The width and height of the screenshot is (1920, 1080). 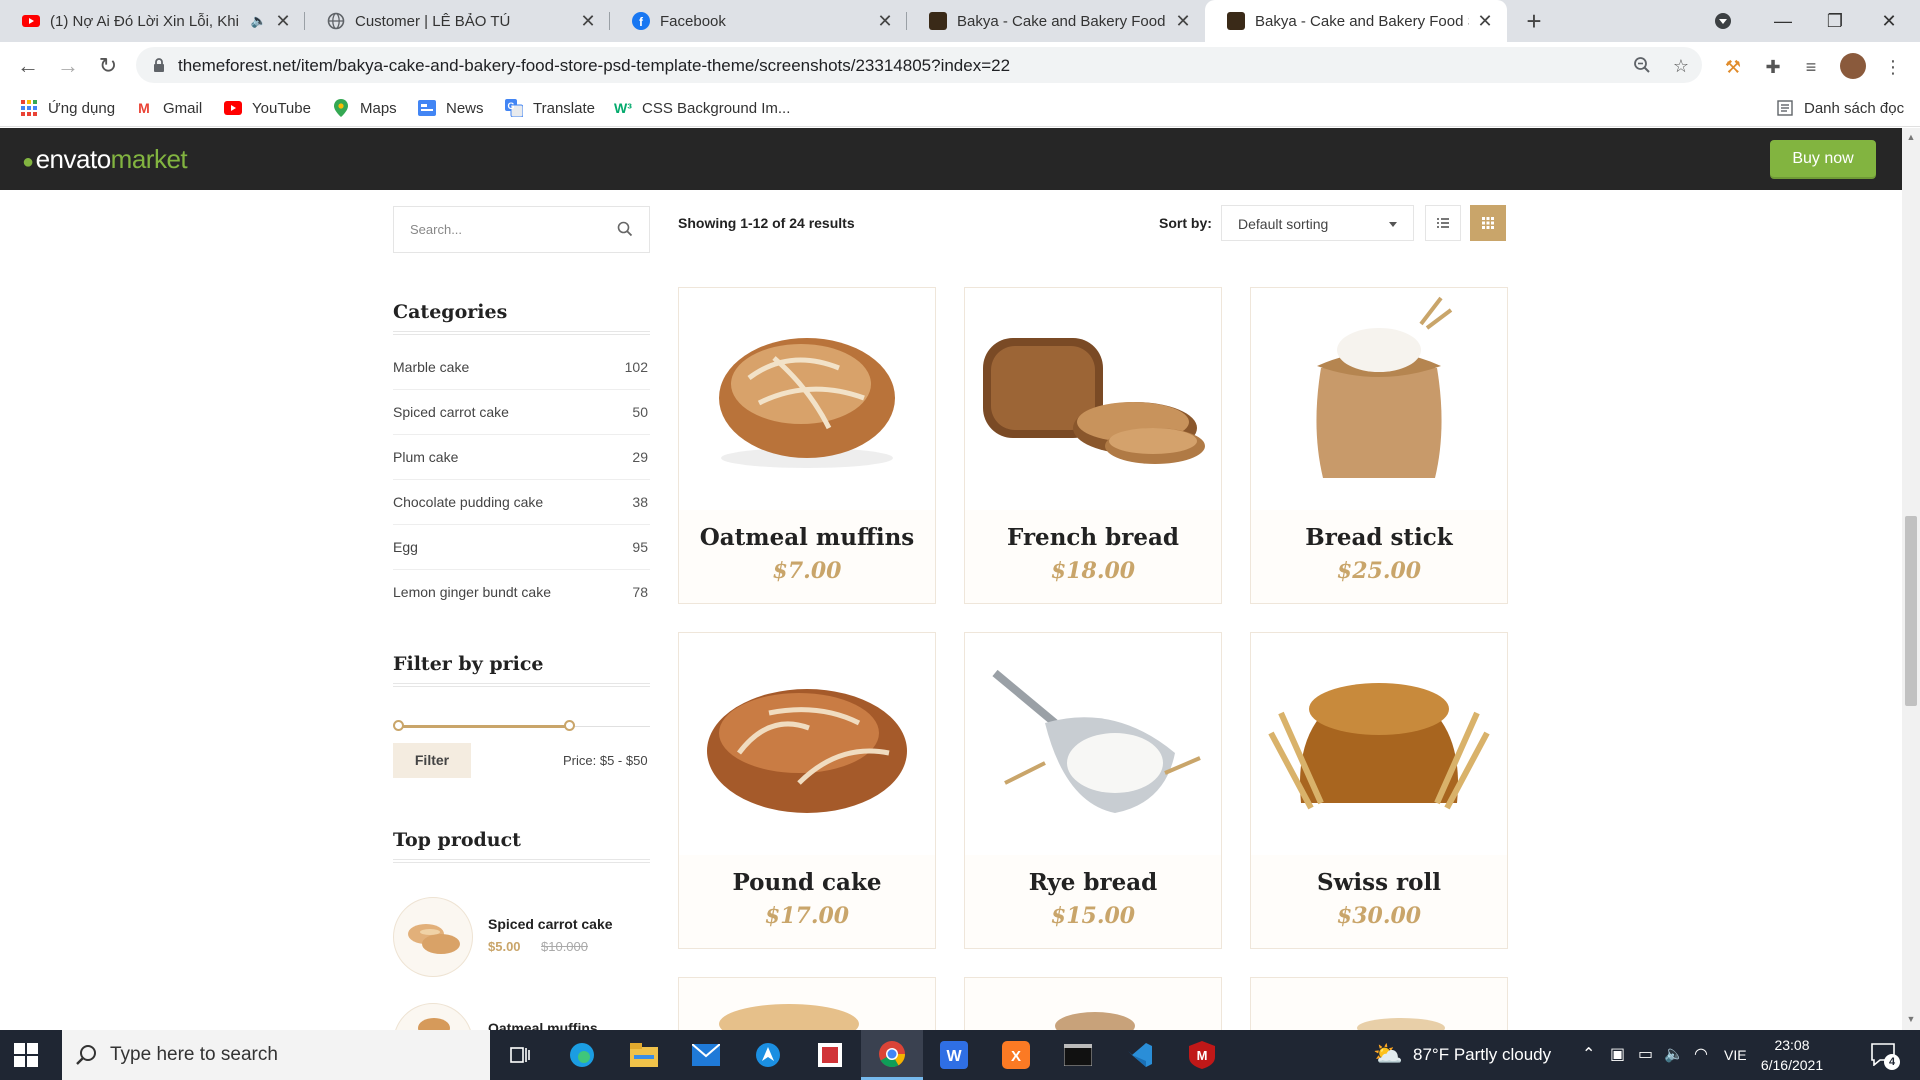 What do you see at coordinates (1735, 1055) in the screenshot?
I see `input-language: VIE` at bounding box center [1735, 1055].